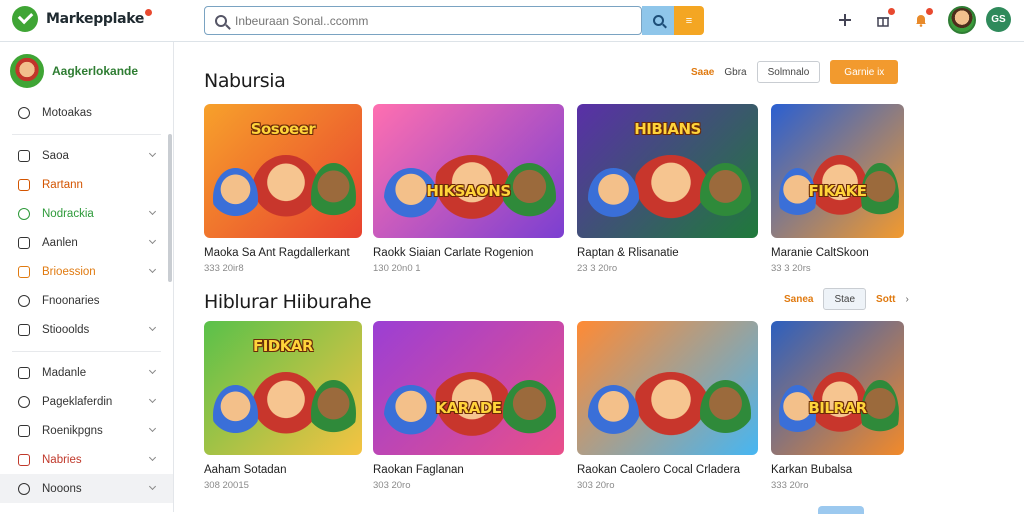 Image resolution: width=1024 pixels, height=514 pixels. What do you see at coordinates (24, 242) in the screenshot?
I see `chat-icon` at bounding box center [24, 242].